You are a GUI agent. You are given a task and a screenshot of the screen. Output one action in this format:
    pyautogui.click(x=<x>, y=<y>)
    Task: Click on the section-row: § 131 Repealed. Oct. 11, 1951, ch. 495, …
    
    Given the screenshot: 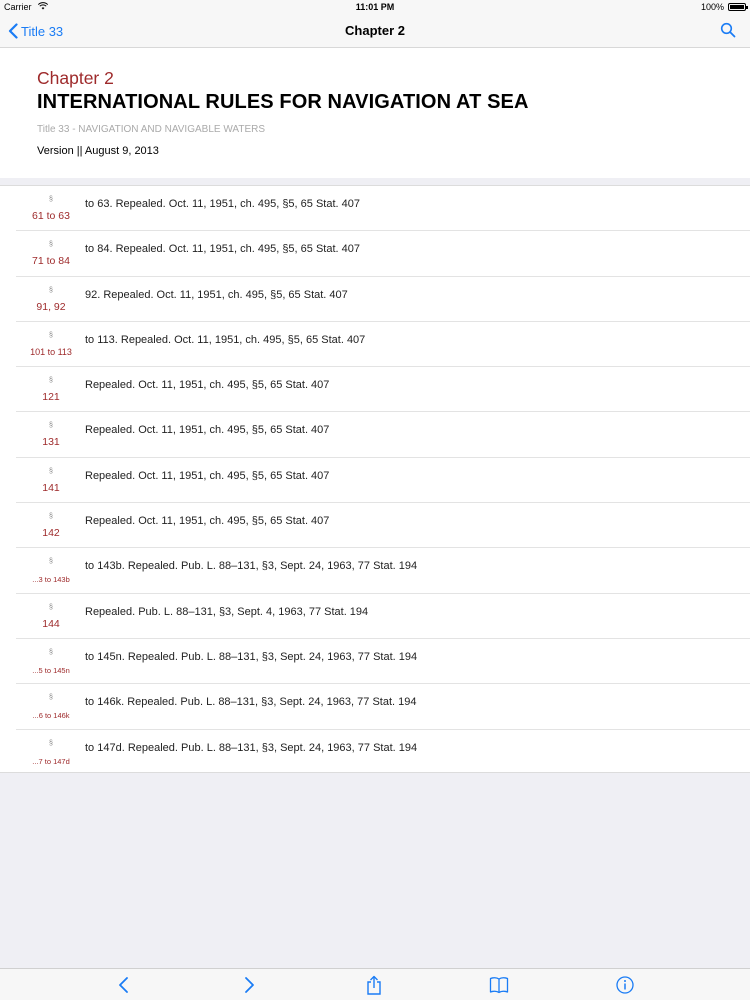 What is the action you would take?
    pyautogui.click(x=375, y=435)
    